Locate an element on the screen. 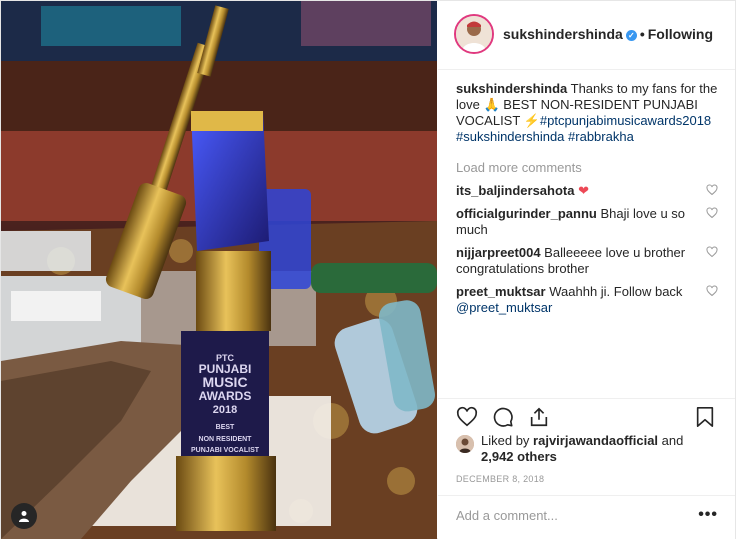 This screenshot has height=539, width=736. liker-avatar-image is located at coordinates (465, 444).